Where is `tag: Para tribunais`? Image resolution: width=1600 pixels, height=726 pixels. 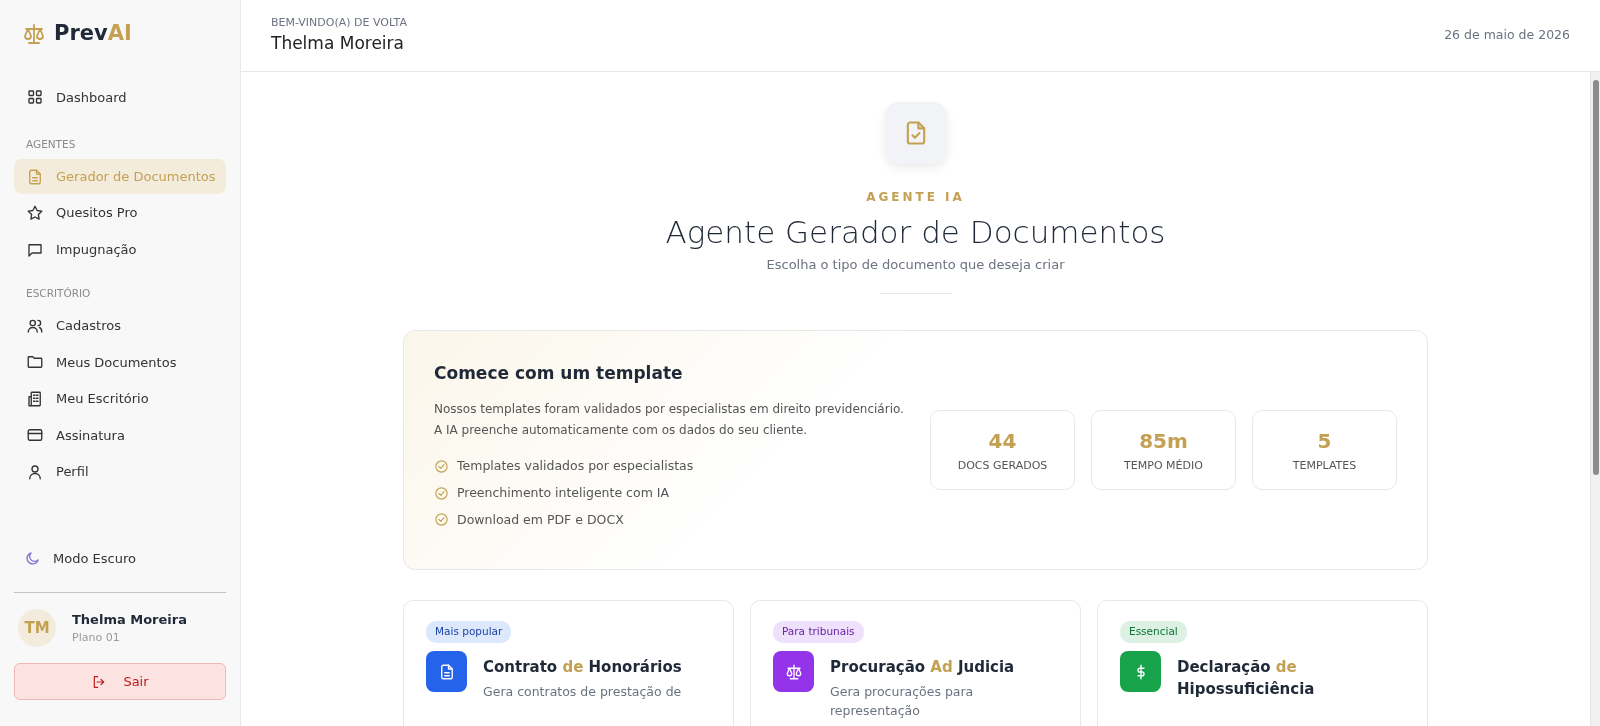 tag: Para tribunais is located at coordinates (818, 632).